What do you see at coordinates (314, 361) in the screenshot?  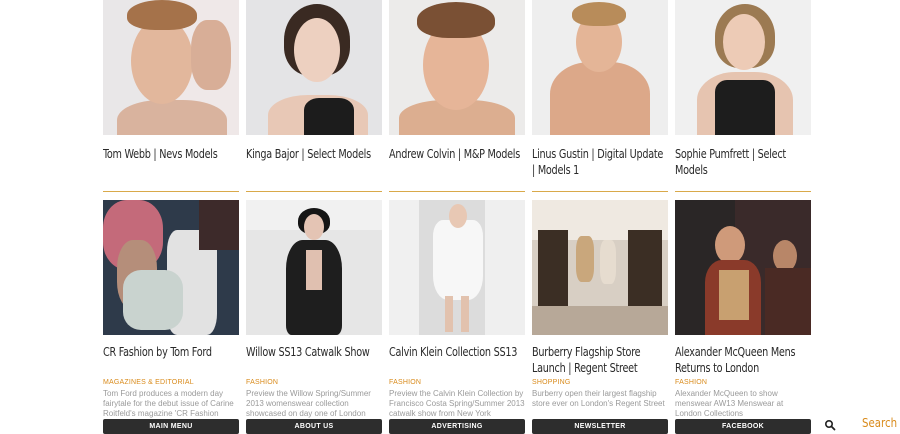 I see `article-title: Willow SS13 Catwalk Show` at bounding box center [314, 361].